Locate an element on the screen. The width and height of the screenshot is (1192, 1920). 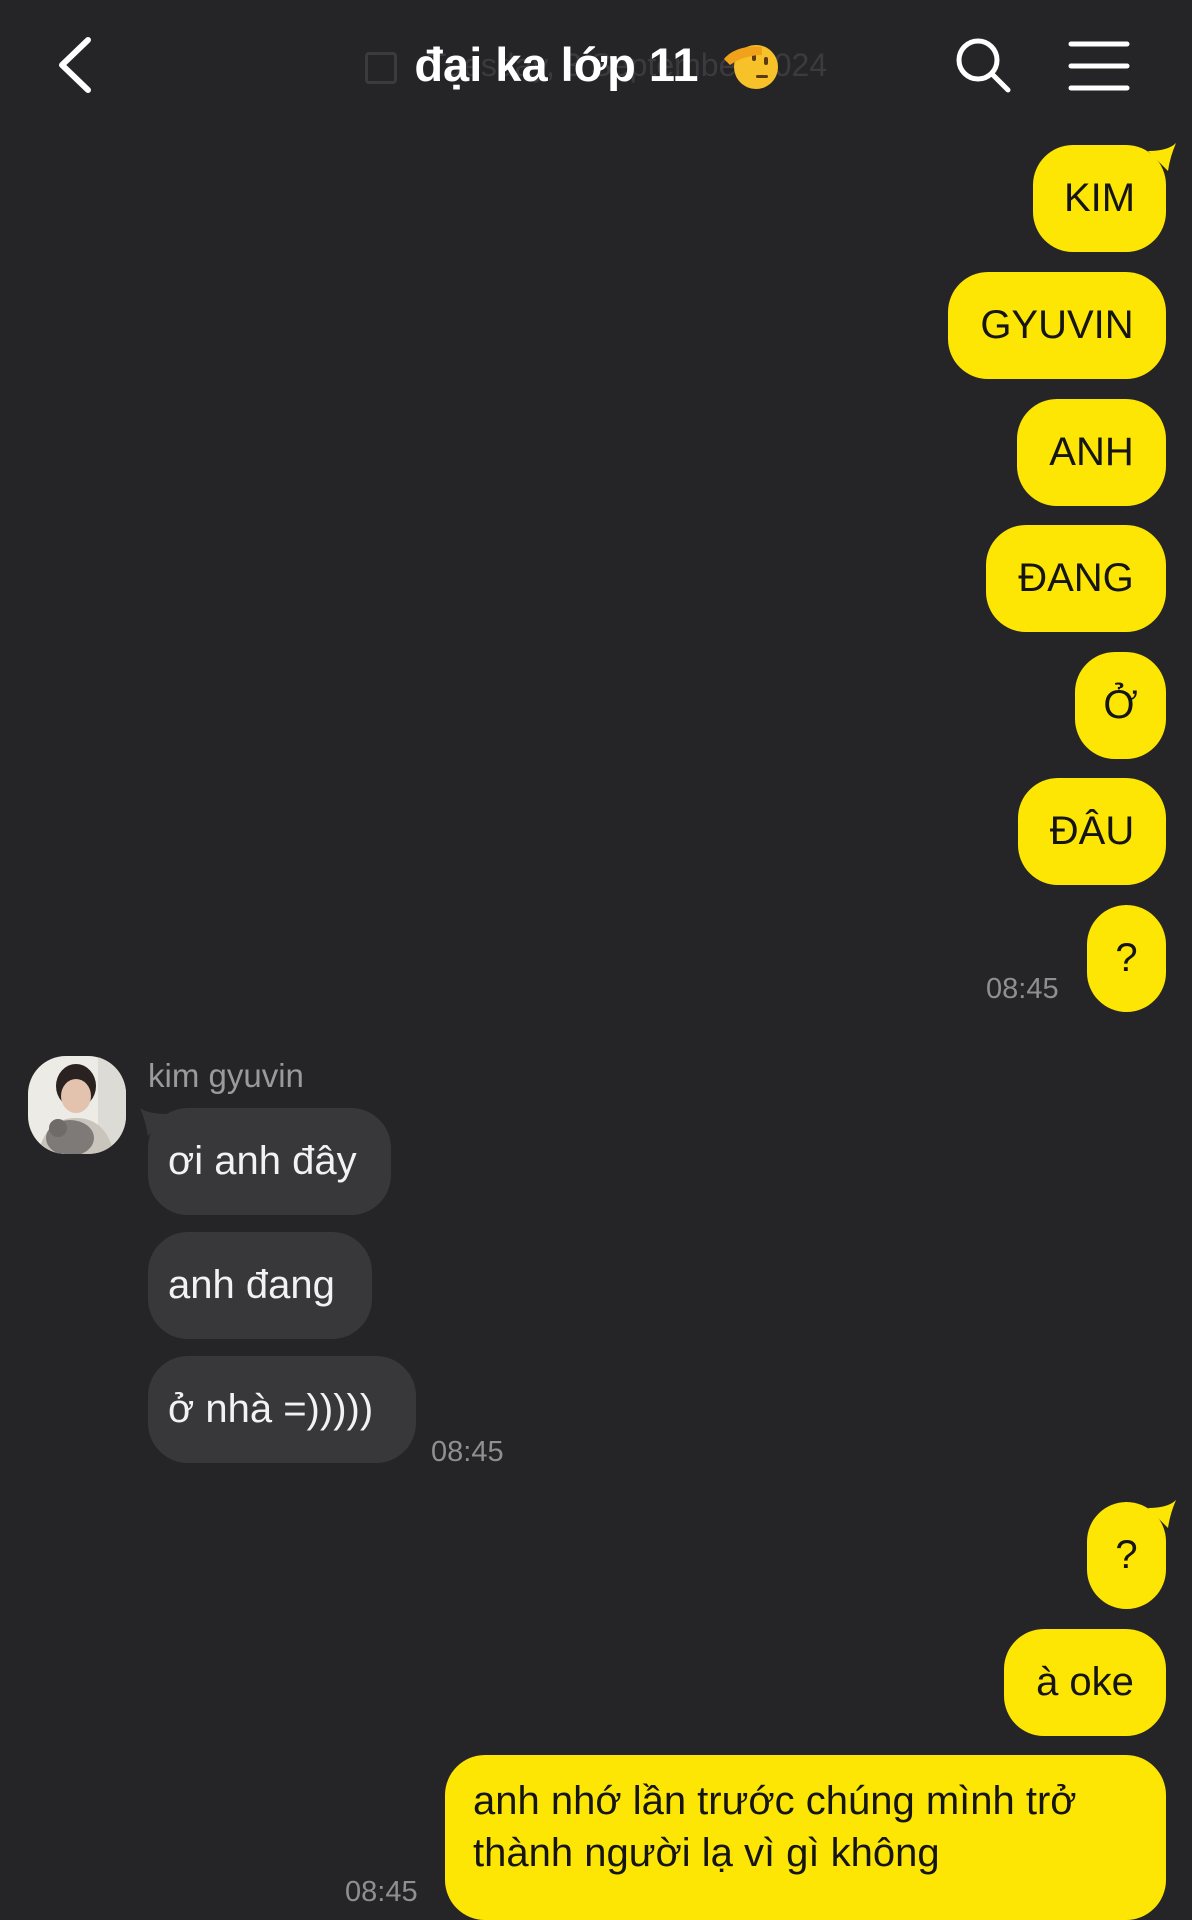
outgoing-message: ĐÂU is located at coordinates (1092, 831).